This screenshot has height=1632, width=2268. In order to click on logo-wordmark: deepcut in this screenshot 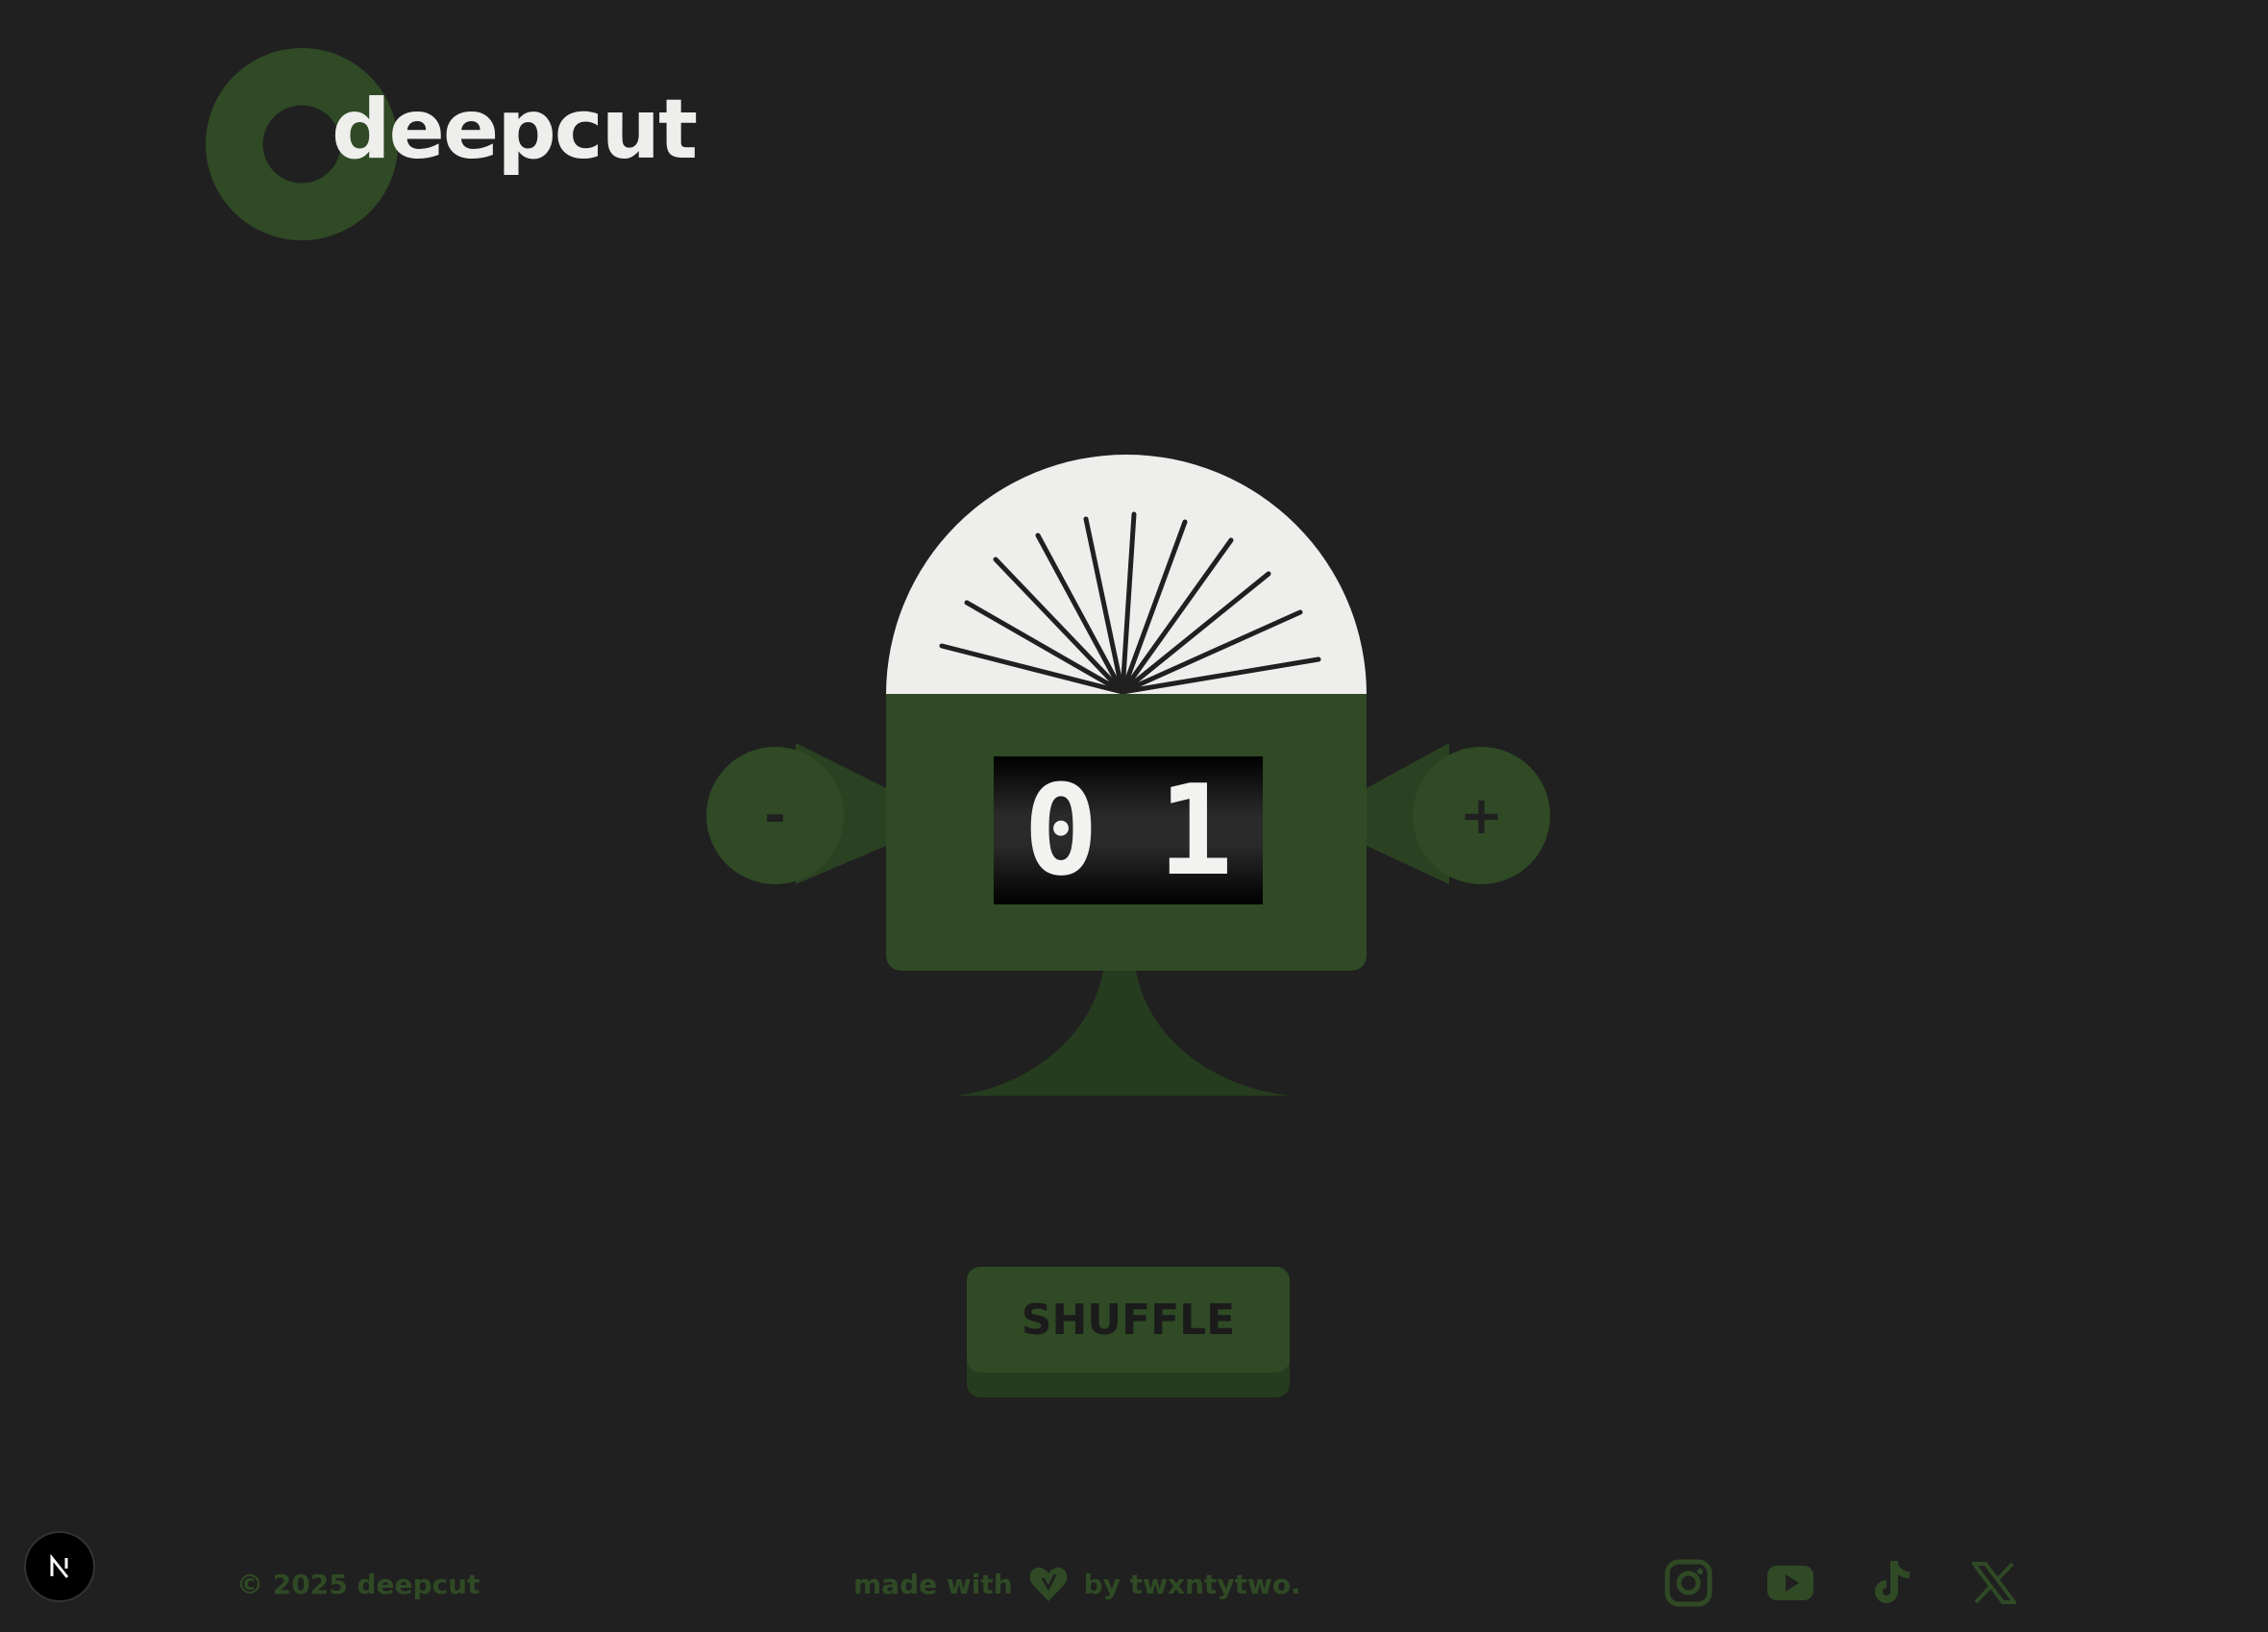, I will do `click(515, 130)`.